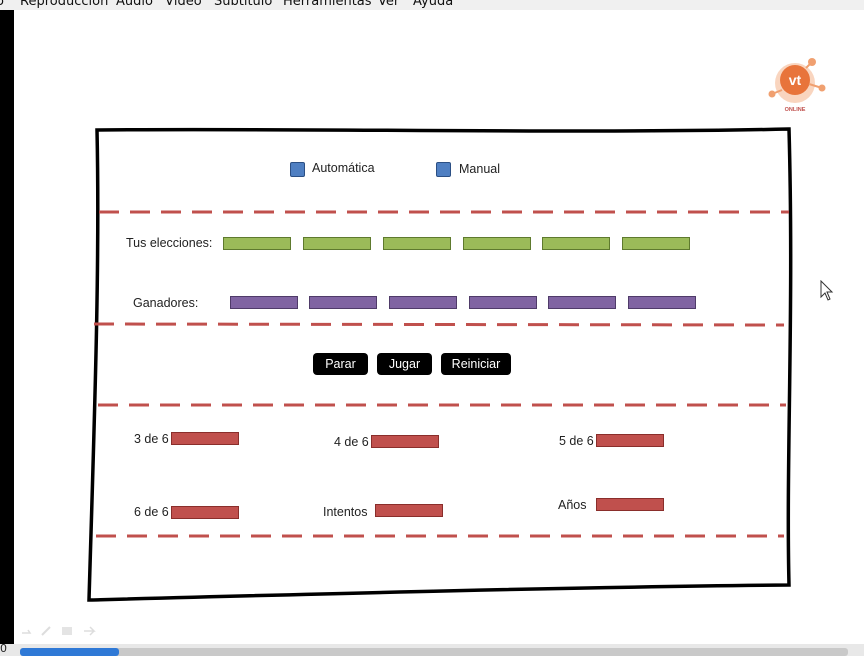 The width and height of the screenshot is (864, 656). I want to click on ganadores-label: Ganadores:, so click(166, 303).